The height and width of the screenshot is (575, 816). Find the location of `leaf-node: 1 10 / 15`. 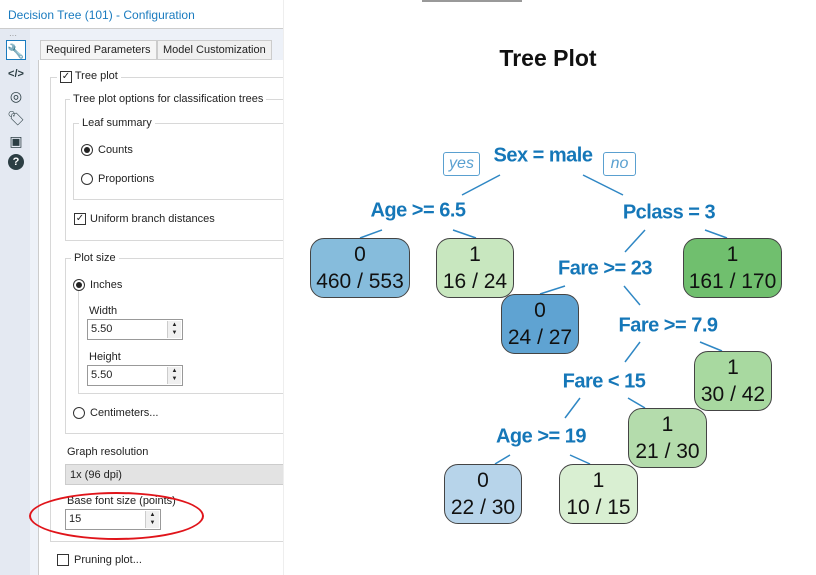

leaf-node: 1 10 / 15 is located at coordinates (598, 494).